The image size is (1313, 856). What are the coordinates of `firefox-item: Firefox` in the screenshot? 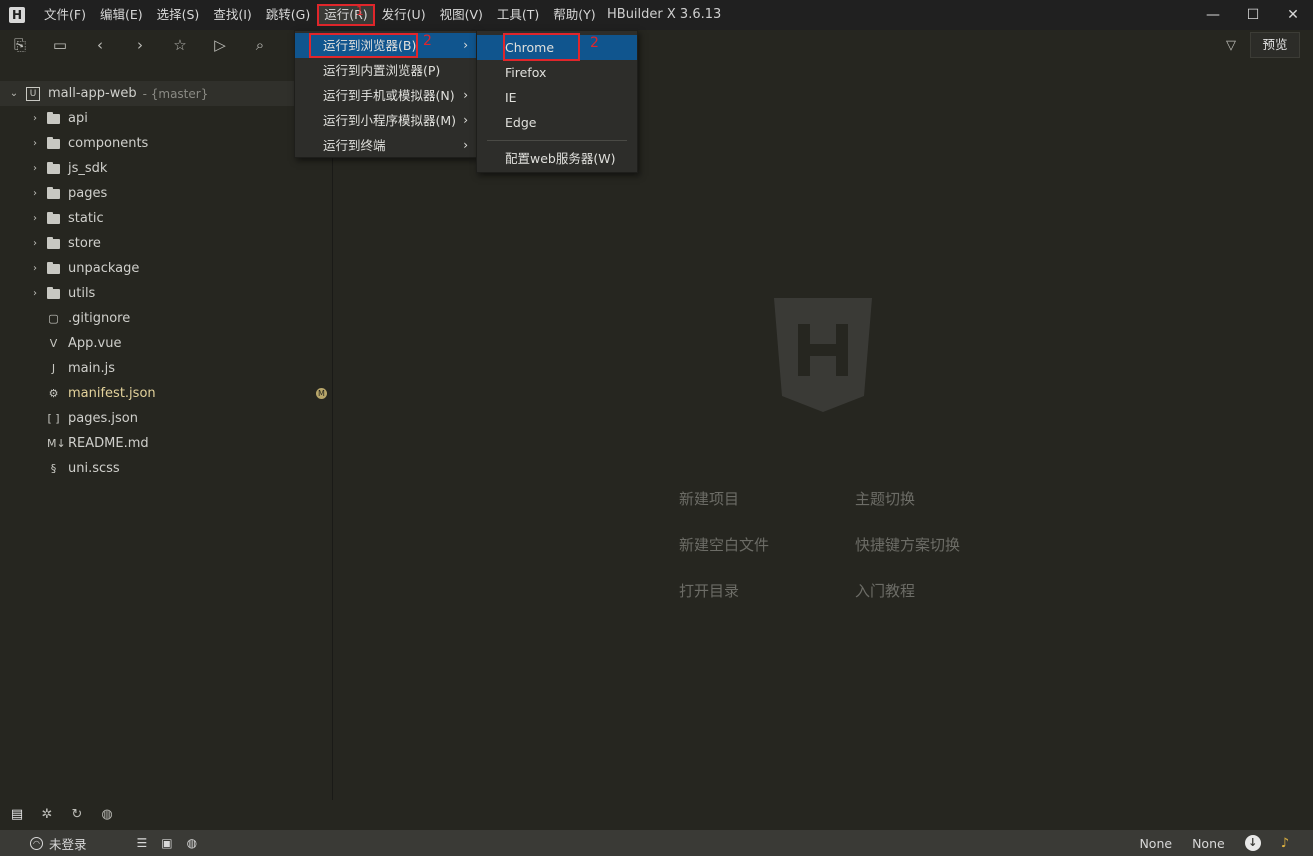 It's located at (557, 72).